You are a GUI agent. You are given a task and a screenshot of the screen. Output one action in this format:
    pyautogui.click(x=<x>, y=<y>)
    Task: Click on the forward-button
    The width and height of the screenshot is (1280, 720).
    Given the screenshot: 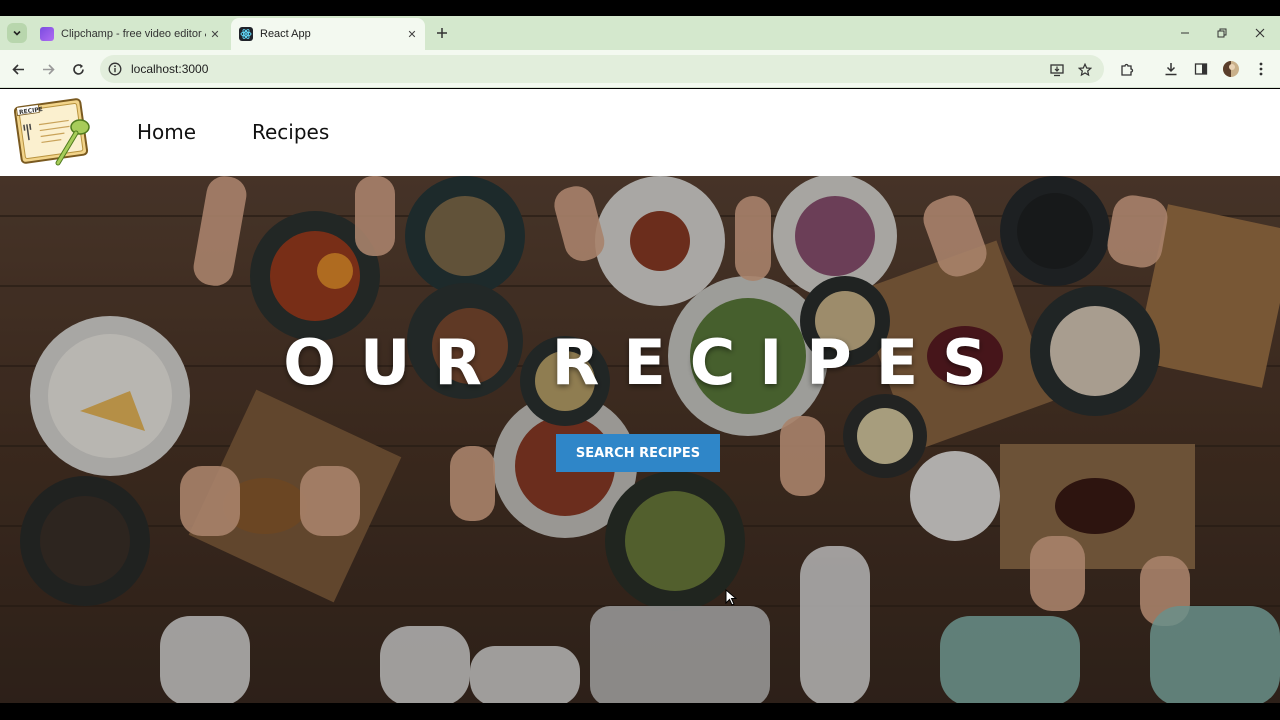 What is the action you would take?
    pyautogui.click(x=48, y=69)
    